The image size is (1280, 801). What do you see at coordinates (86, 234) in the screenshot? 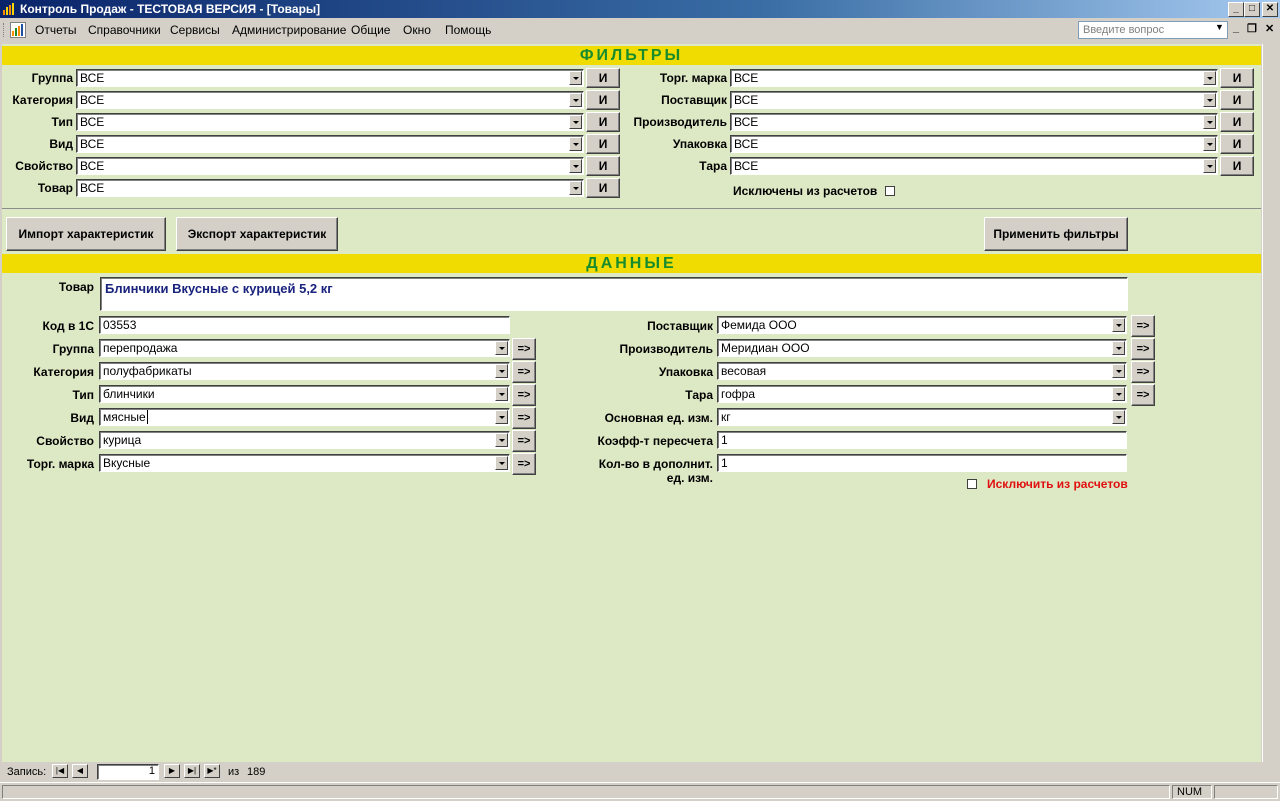
I see `import-characteristics-button: Импорт характеристик` at bounding box center [86, 234].